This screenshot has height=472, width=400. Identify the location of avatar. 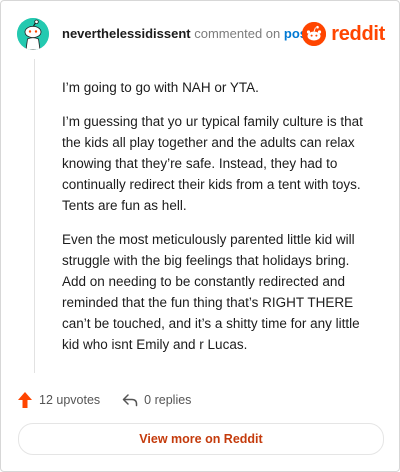
(33, 34).